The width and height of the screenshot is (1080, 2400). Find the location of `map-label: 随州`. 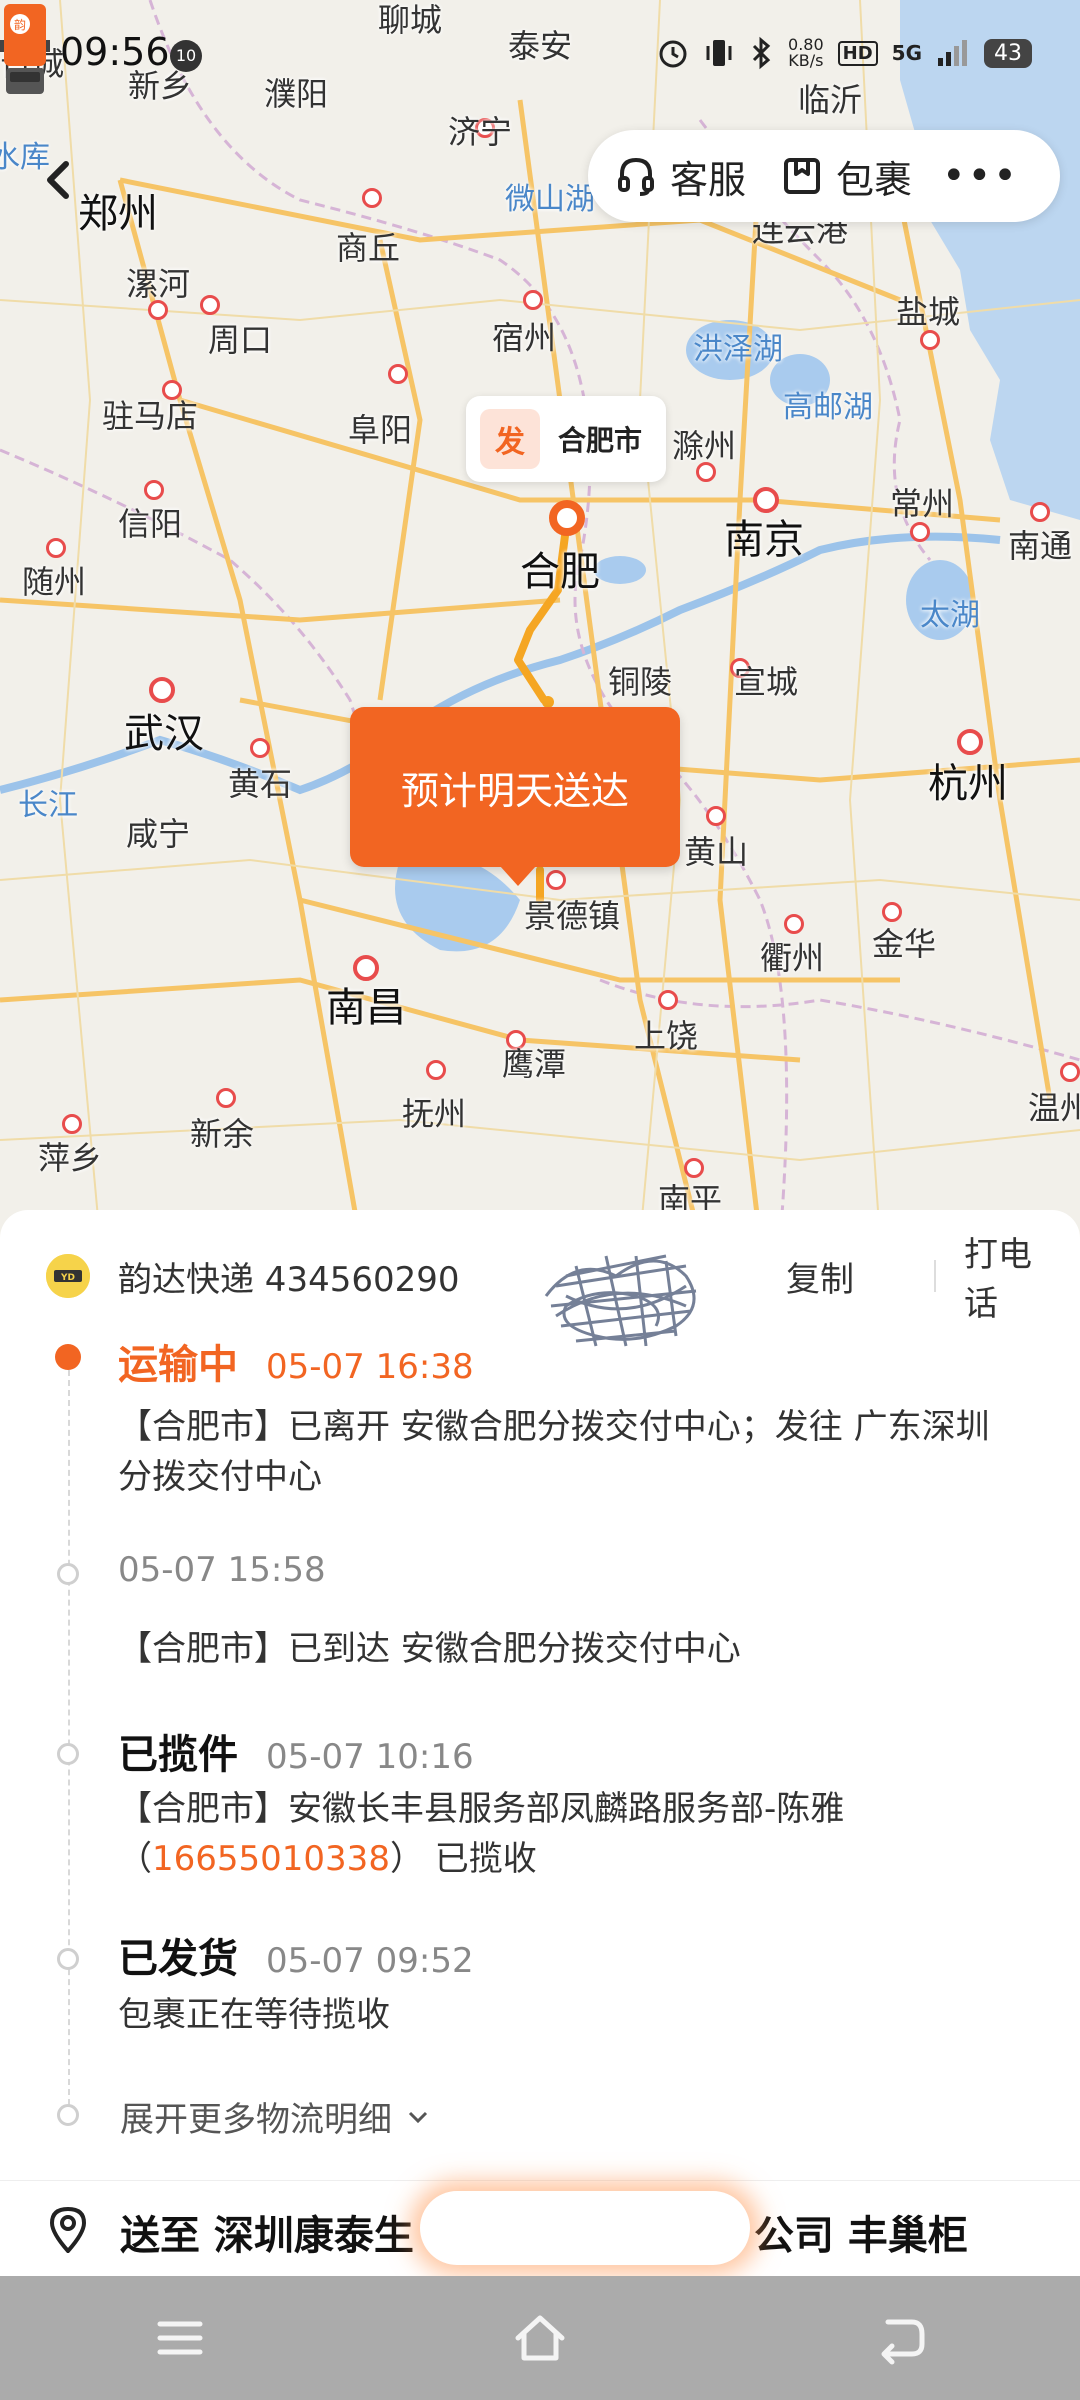

map-label: 随州 is located at coordinates (54, 582).